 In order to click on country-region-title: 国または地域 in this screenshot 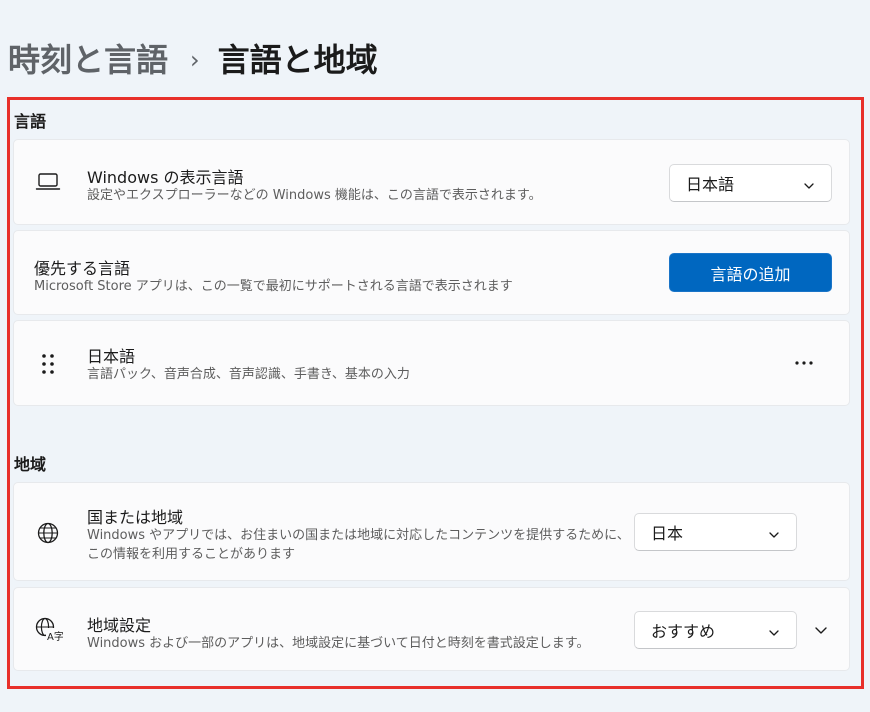, I will do `click(135, 517)`.